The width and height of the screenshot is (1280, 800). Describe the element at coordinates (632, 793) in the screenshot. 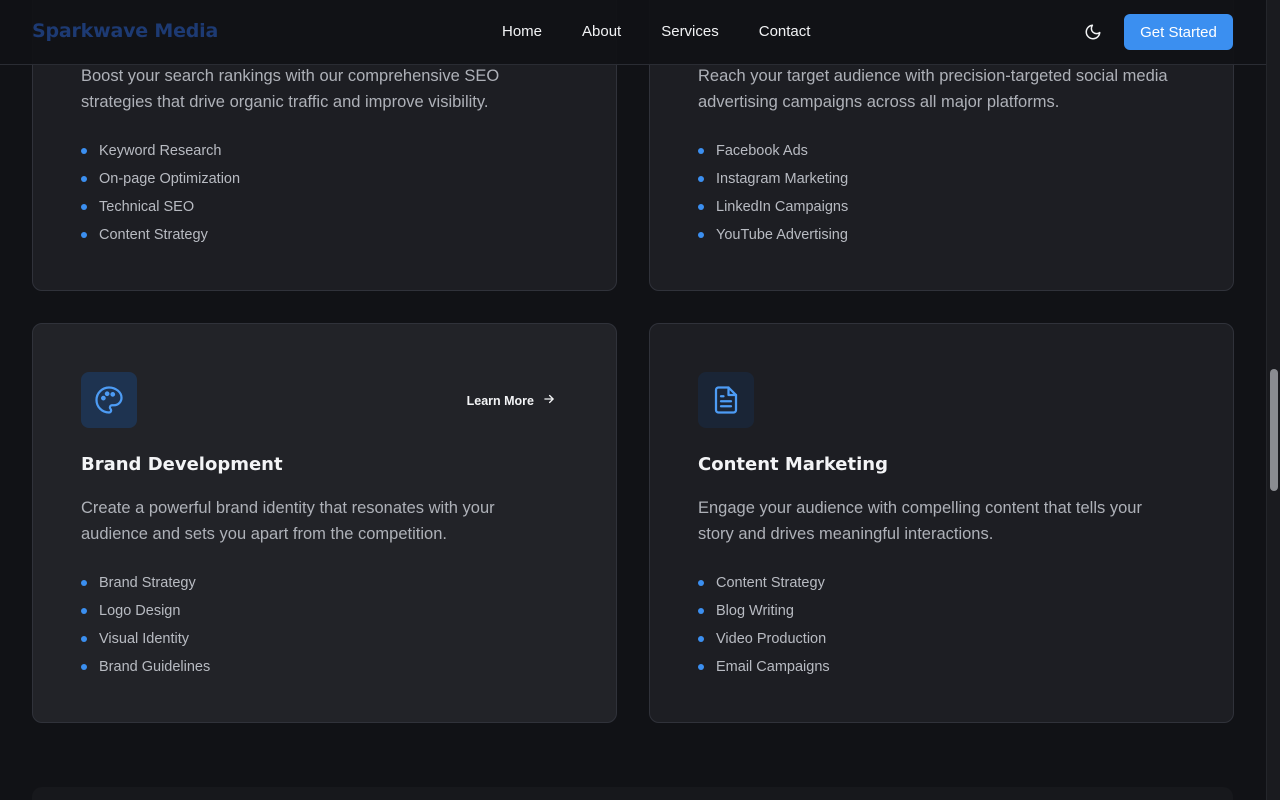

I see `next-section-card` at that location.